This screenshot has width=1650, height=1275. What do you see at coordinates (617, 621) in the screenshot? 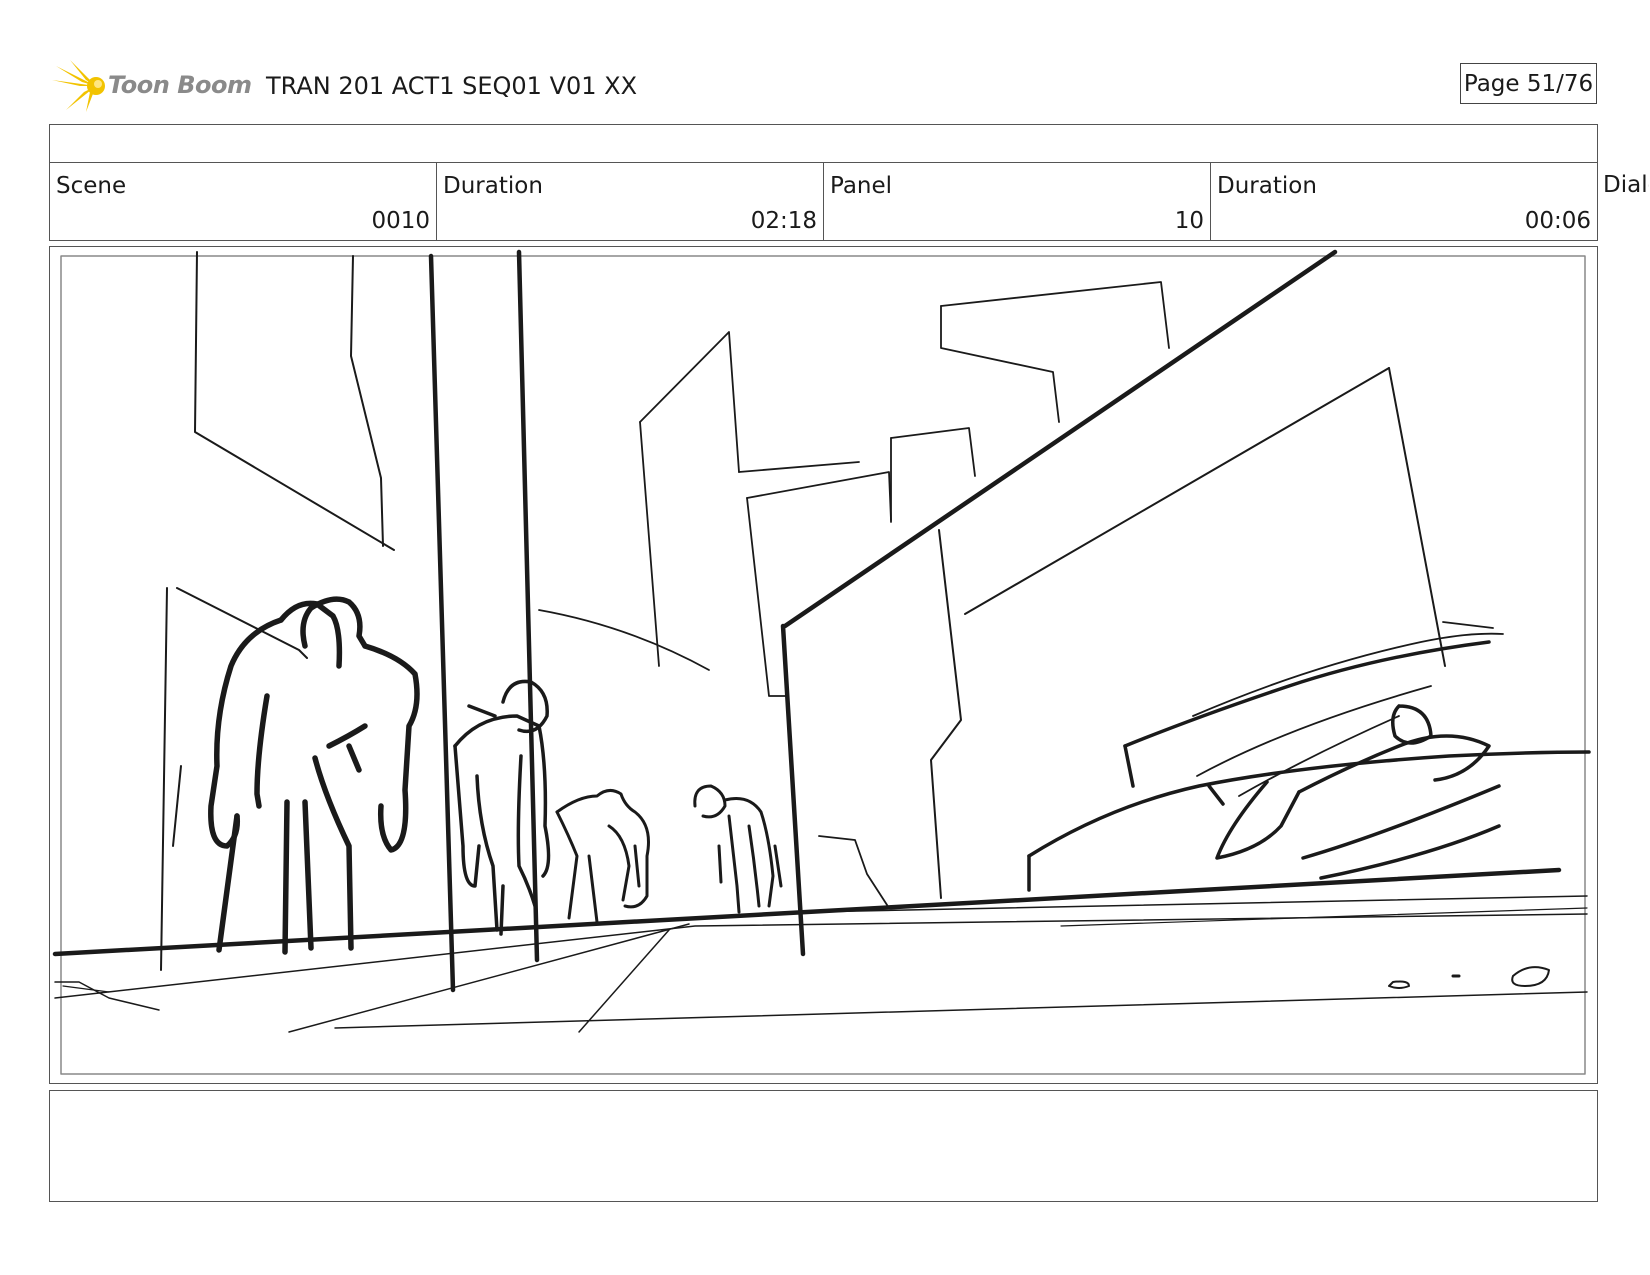
I see `poles-sketch` at bounding box center [617, 621].